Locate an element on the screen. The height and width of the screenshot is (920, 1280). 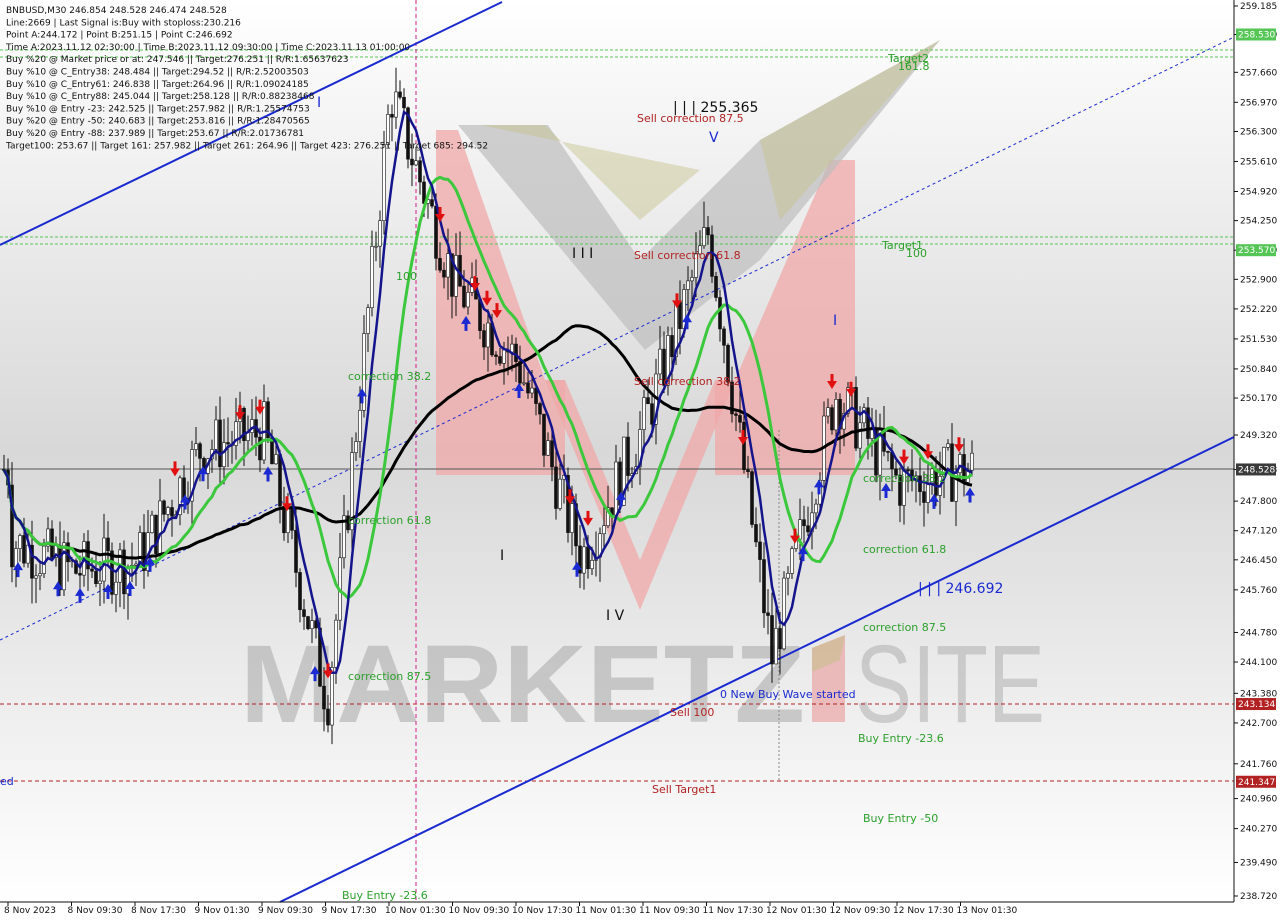
watermark-text-left: MARKETZ is located at coordinates (522, 684).